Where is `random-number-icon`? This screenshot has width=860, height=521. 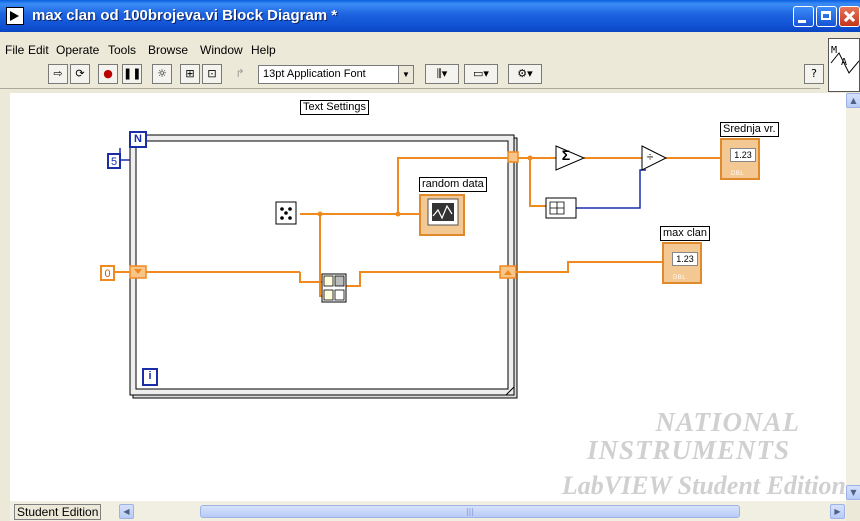
random-number-icon is located at coordinates (286, 213).